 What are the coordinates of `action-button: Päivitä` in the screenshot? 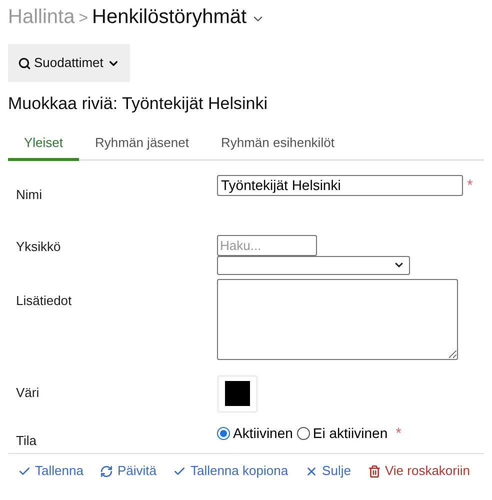 It's located at (128, 471).